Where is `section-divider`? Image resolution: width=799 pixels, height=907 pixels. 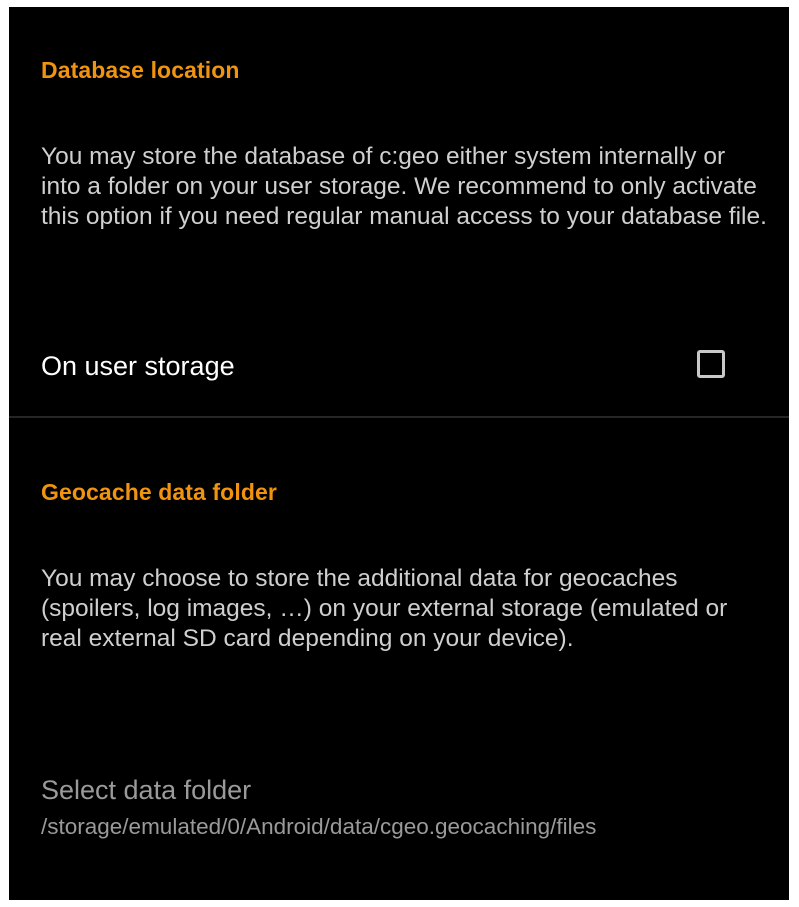
section-divider is located at coordinates (399, 417).